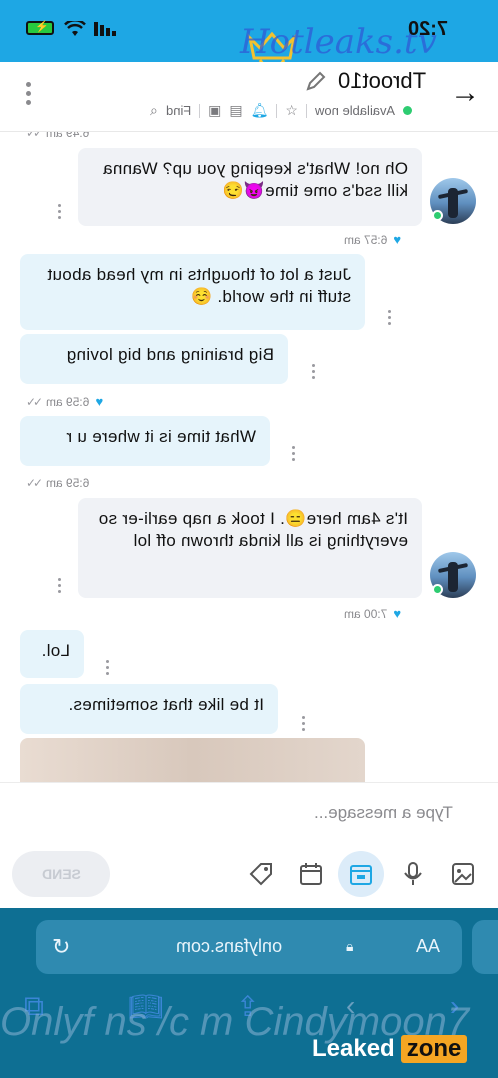 This screenshot has height=1078, width=498. I want to click on lock-icon: 🔒︎, so click(350, 946).